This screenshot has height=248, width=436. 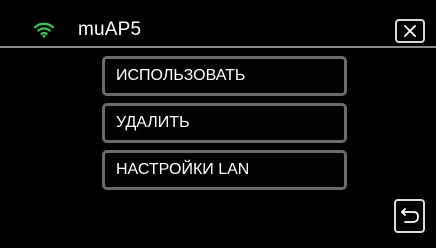 I want to click on lan-settings-button: НАСТРОЙКИ LAN, so click(x=224, y=170).